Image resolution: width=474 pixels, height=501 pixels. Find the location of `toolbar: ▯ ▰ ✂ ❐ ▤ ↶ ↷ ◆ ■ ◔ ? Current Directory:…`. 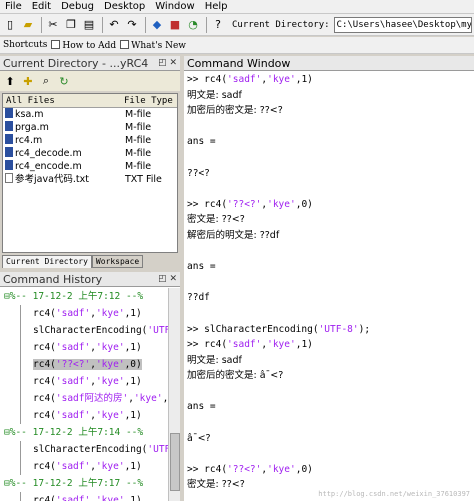

toolbar: ▯ ▰ ✂ ❐ ▤ ↶ ↷ ◆ ■ ◔ ? Current Directory:… is located at coordinates (237, 25).